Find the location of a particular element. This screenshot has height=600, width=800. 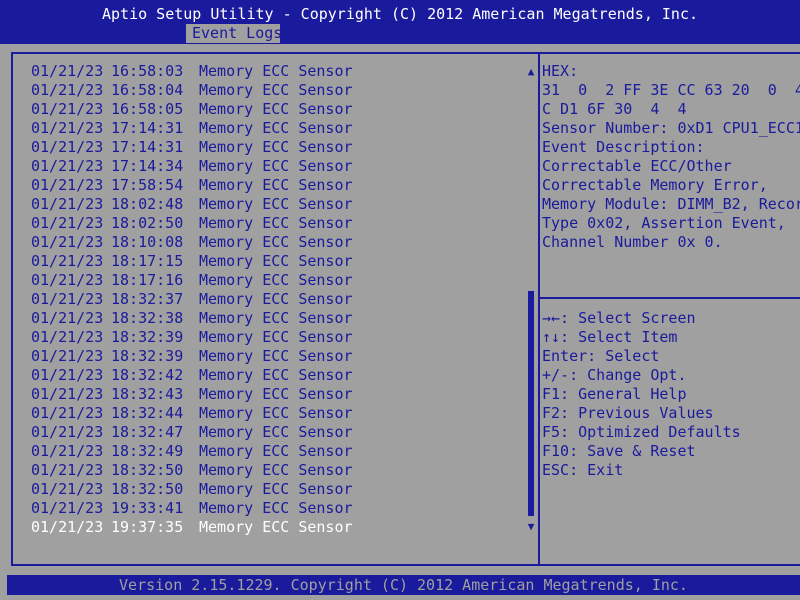

log-row: 01/21/23 18:10:08 Memory ECC Sensor is located at coordinates (276, 242).